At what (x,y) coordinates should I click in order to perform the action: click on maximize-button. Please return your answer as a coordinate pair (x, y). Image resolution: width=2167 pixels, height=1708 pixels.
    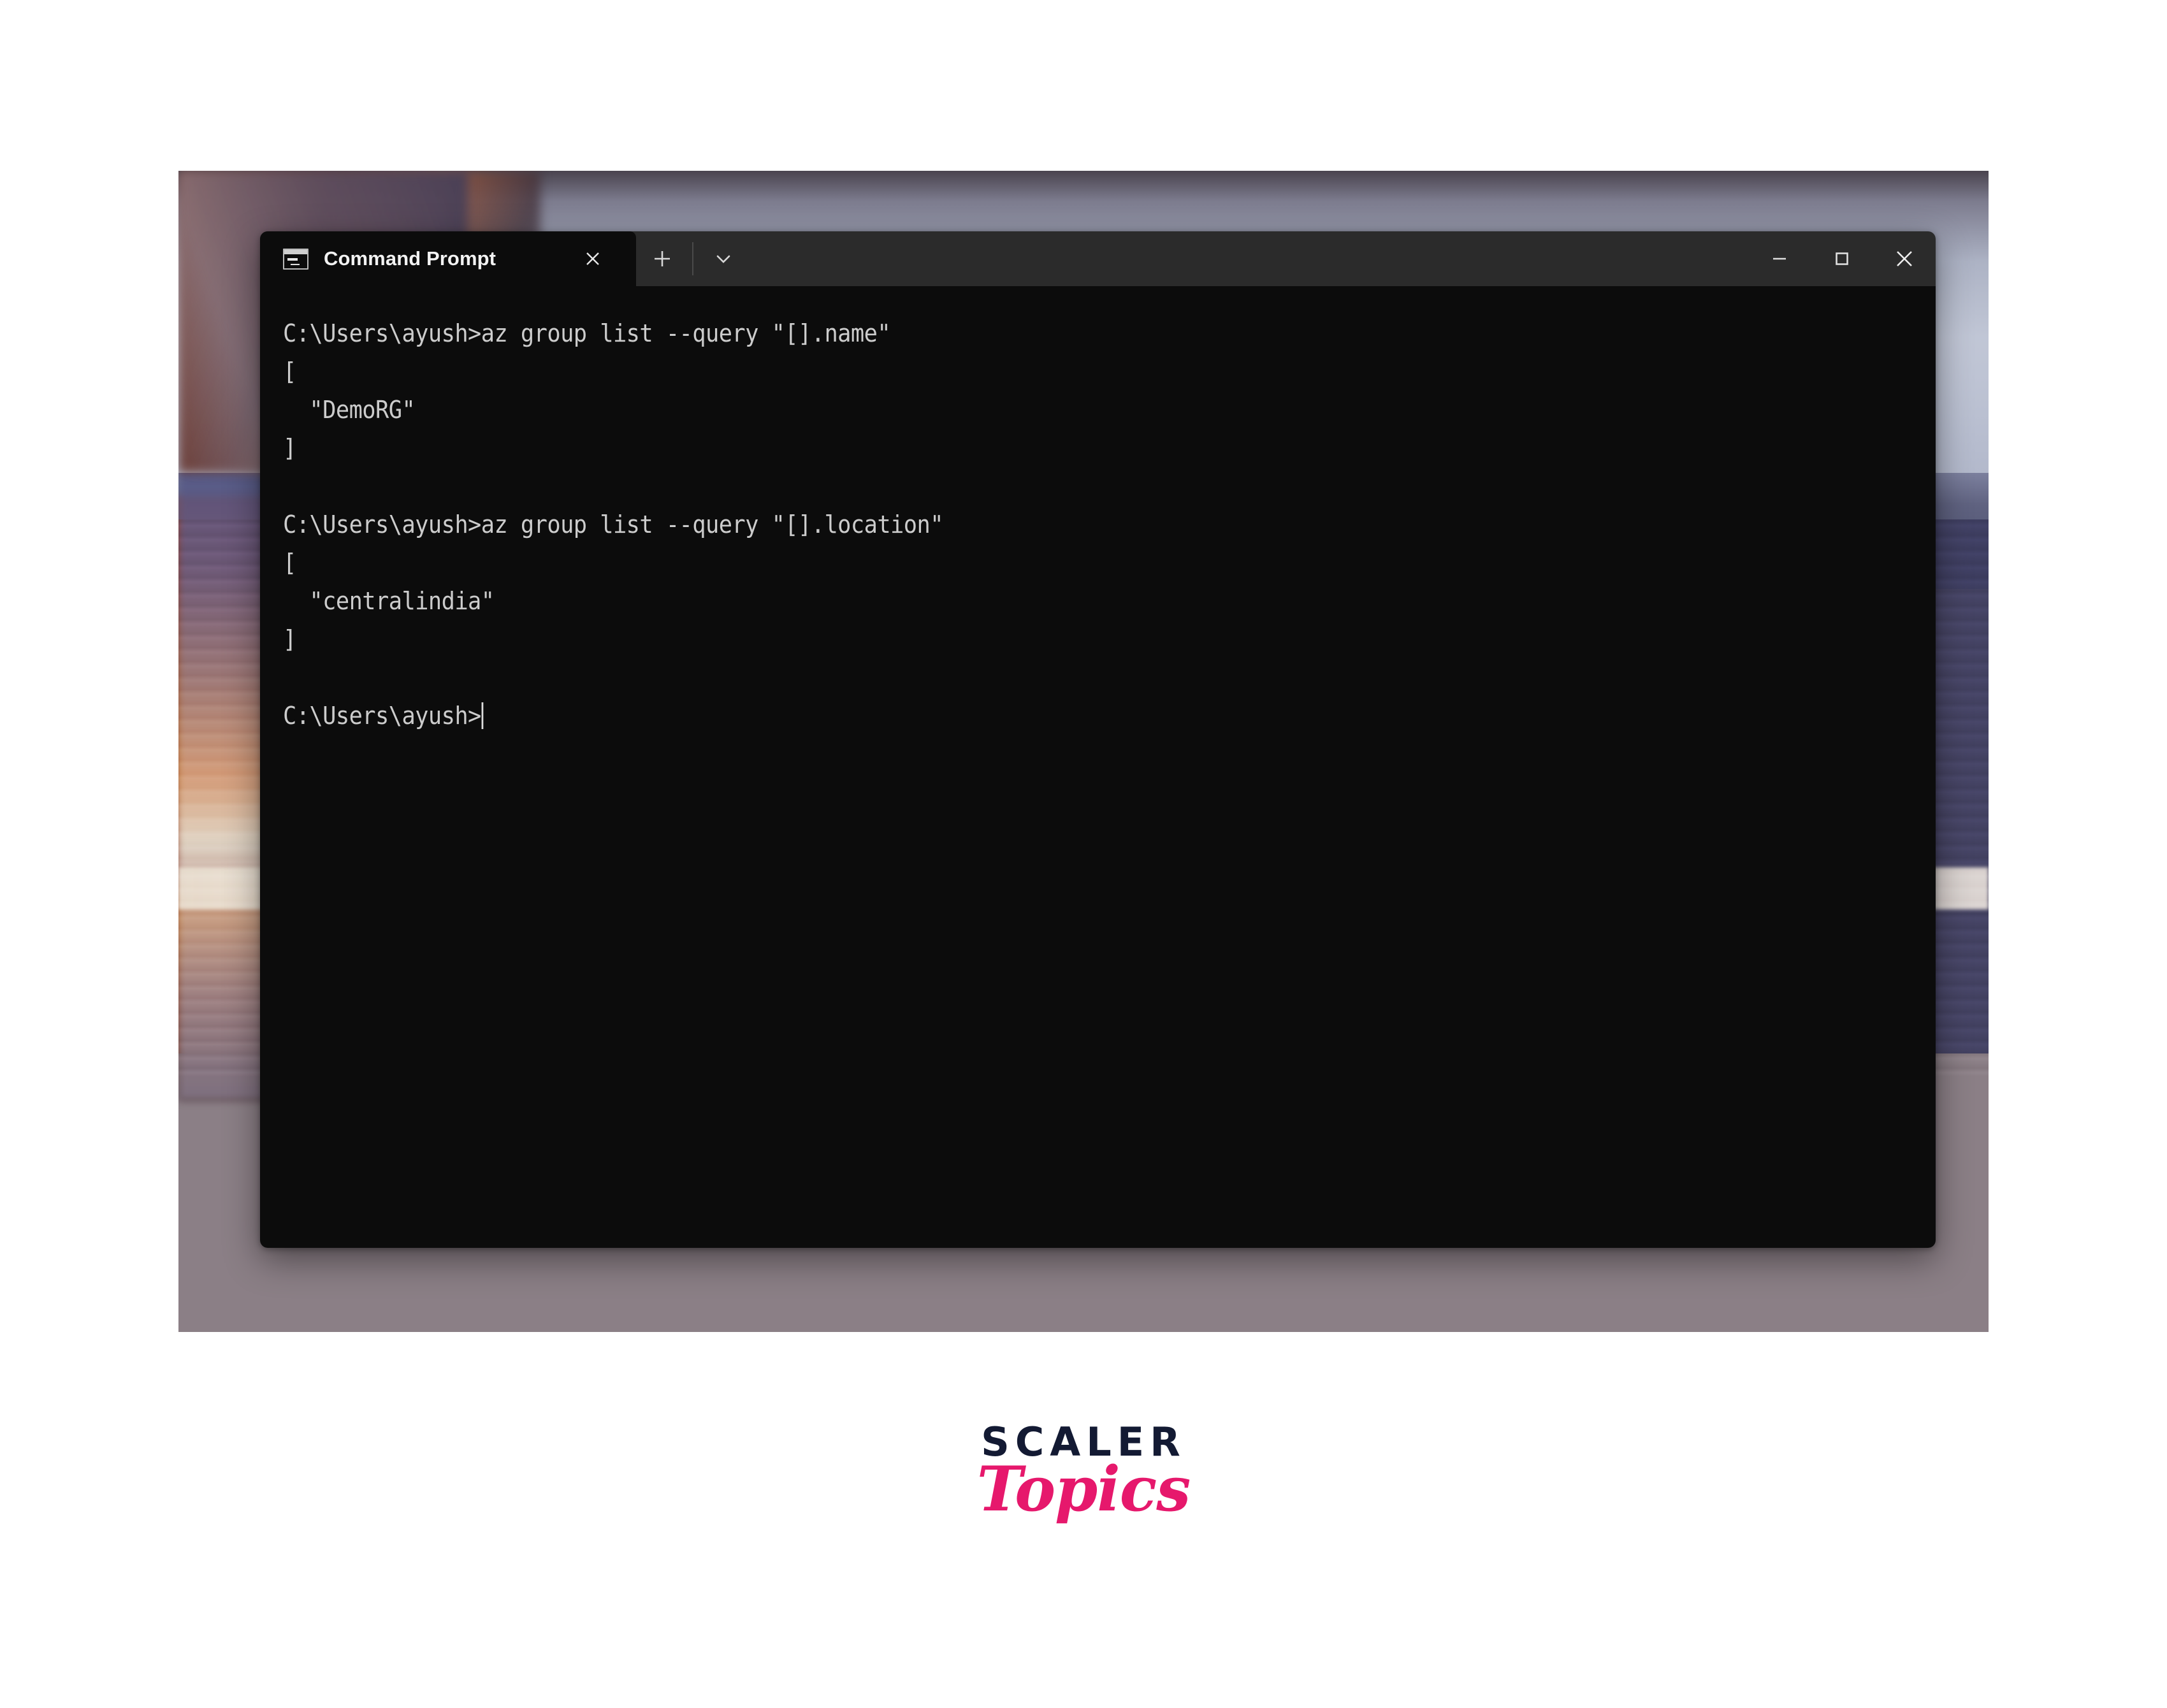
    Looking at the image, I should click on (1842, 258).